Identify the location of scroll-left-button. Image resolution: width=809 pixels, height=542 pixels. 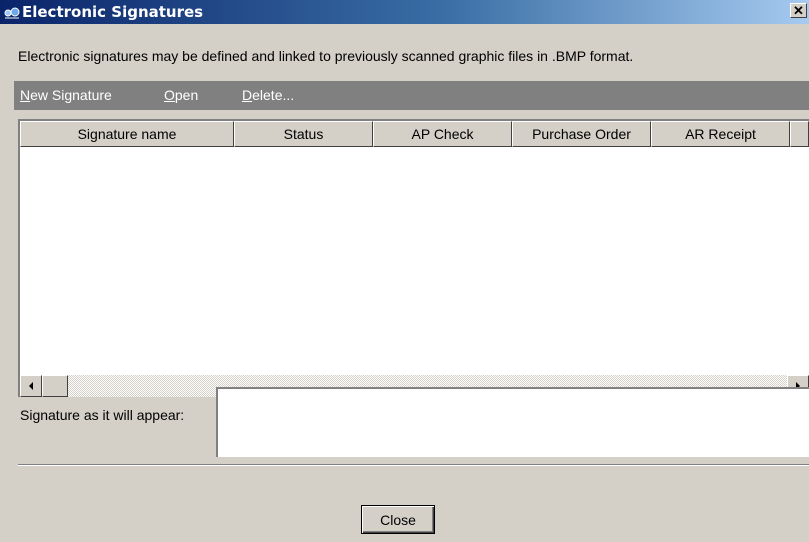
(31, 386).